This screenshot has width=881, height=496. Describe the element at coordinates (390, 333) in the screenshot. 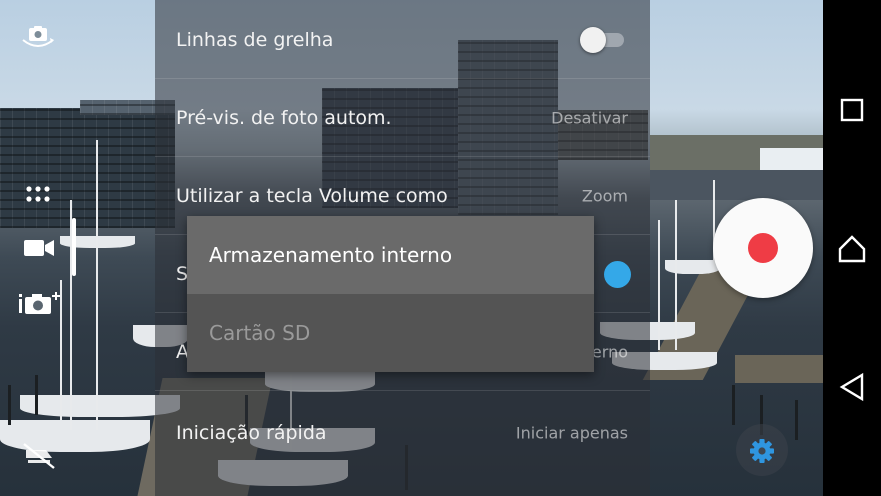

I see `menu-item-sd-card: Cartão SD` at that location.